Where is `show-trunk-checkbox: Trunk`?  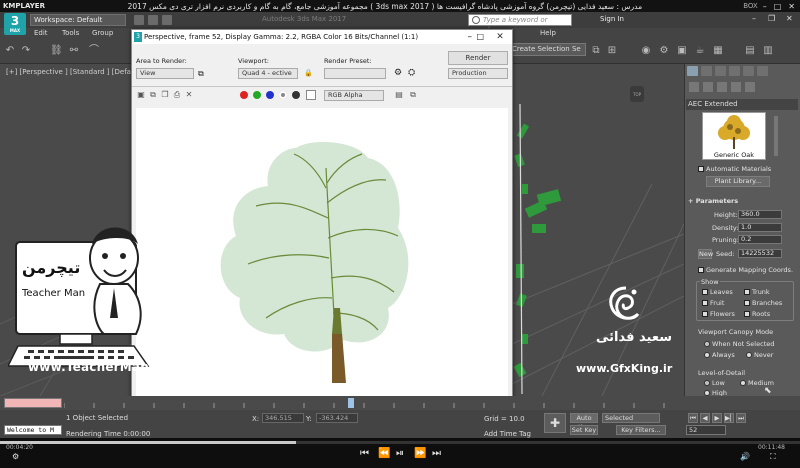 show-trunk-checkbox: Trunk is located at coordinates (757, 292).